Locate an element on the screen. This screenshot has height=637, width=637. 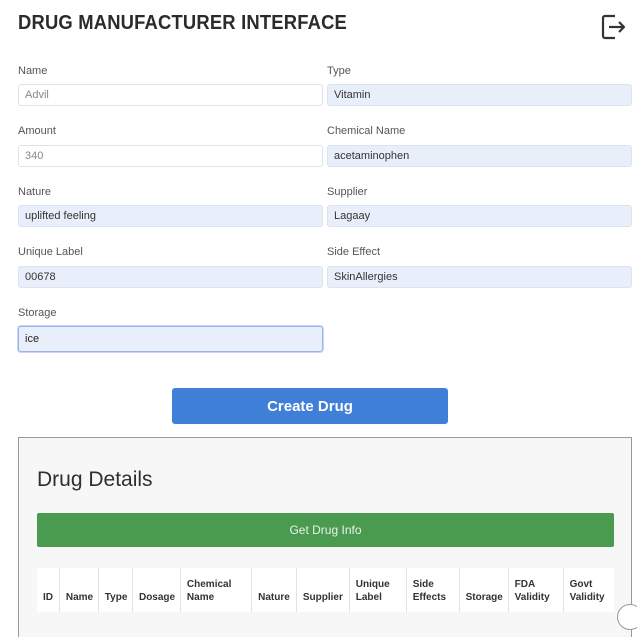
column-header-text: Label is located at coordinates (368, 597).